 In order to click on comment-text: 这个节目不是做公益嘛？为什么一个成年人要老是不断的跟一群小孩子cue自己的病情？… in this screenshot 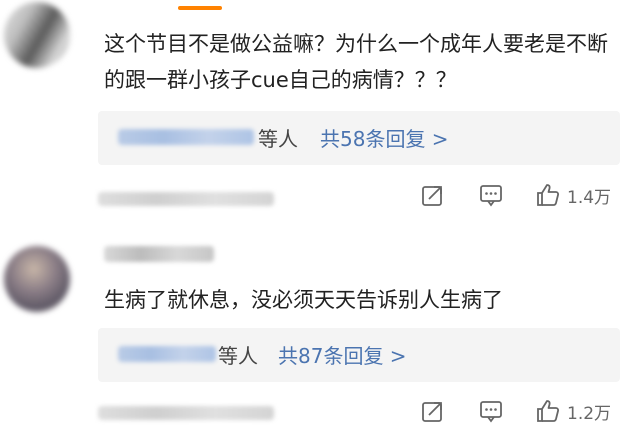, I will do `click(356, 62)`.